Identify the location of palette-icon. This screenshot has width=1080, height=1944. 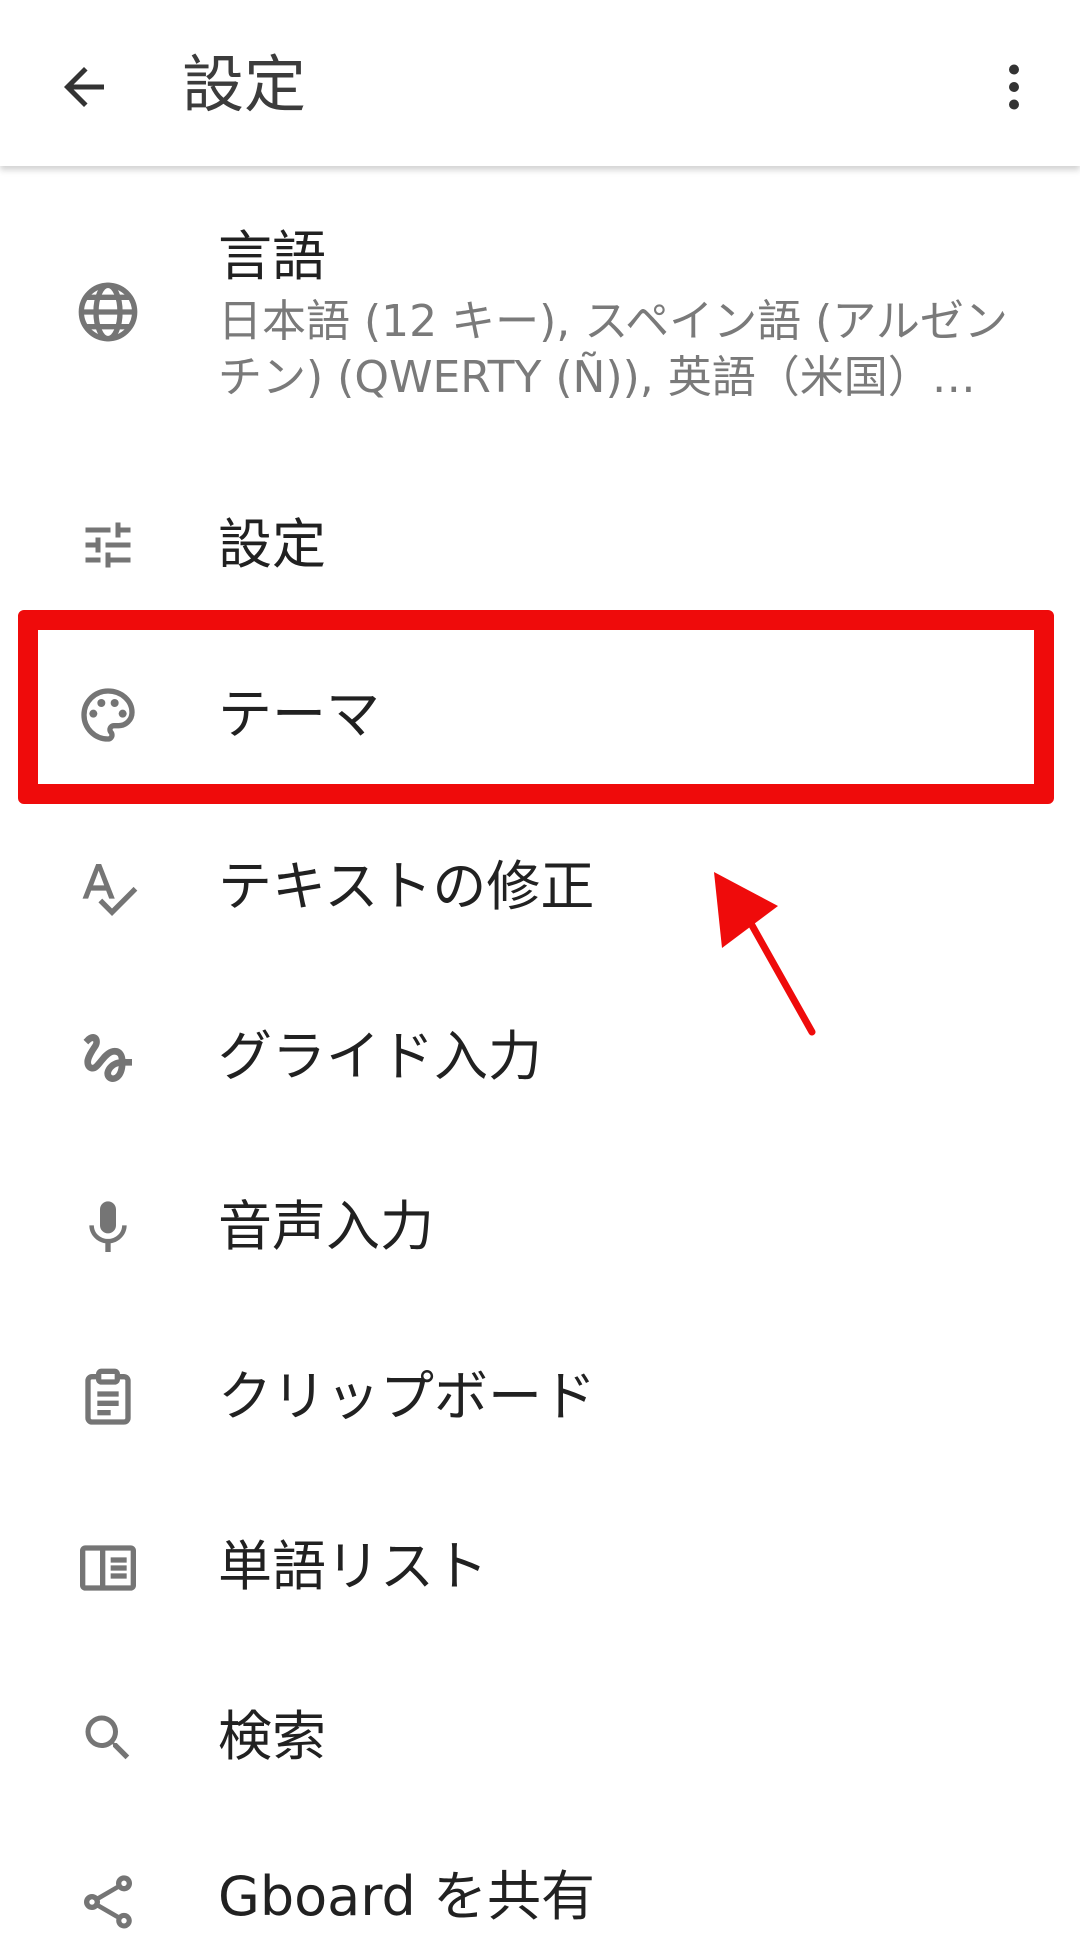
(108, 715).